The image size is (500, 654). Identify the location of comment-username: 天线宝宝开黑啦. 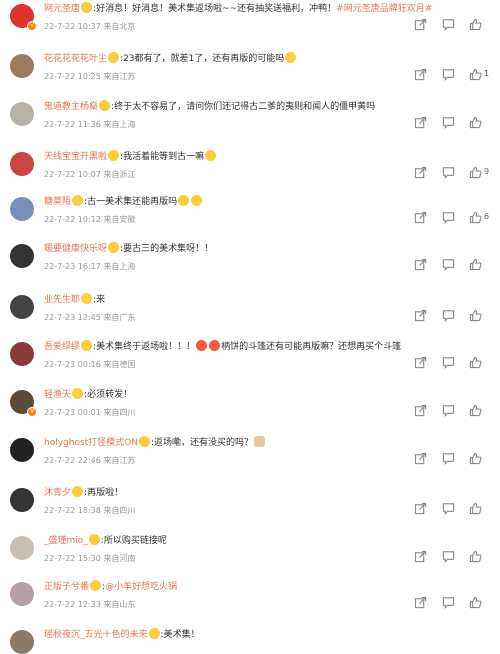
(75, 157).